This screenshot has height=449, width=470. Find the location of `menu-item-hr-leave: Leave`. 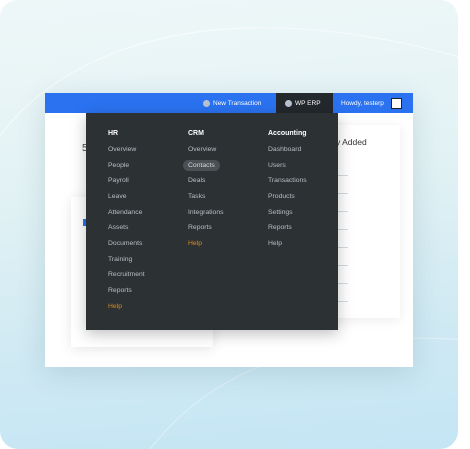

menu-item-hr-leave: Leave is located at coordinates (117, 196).